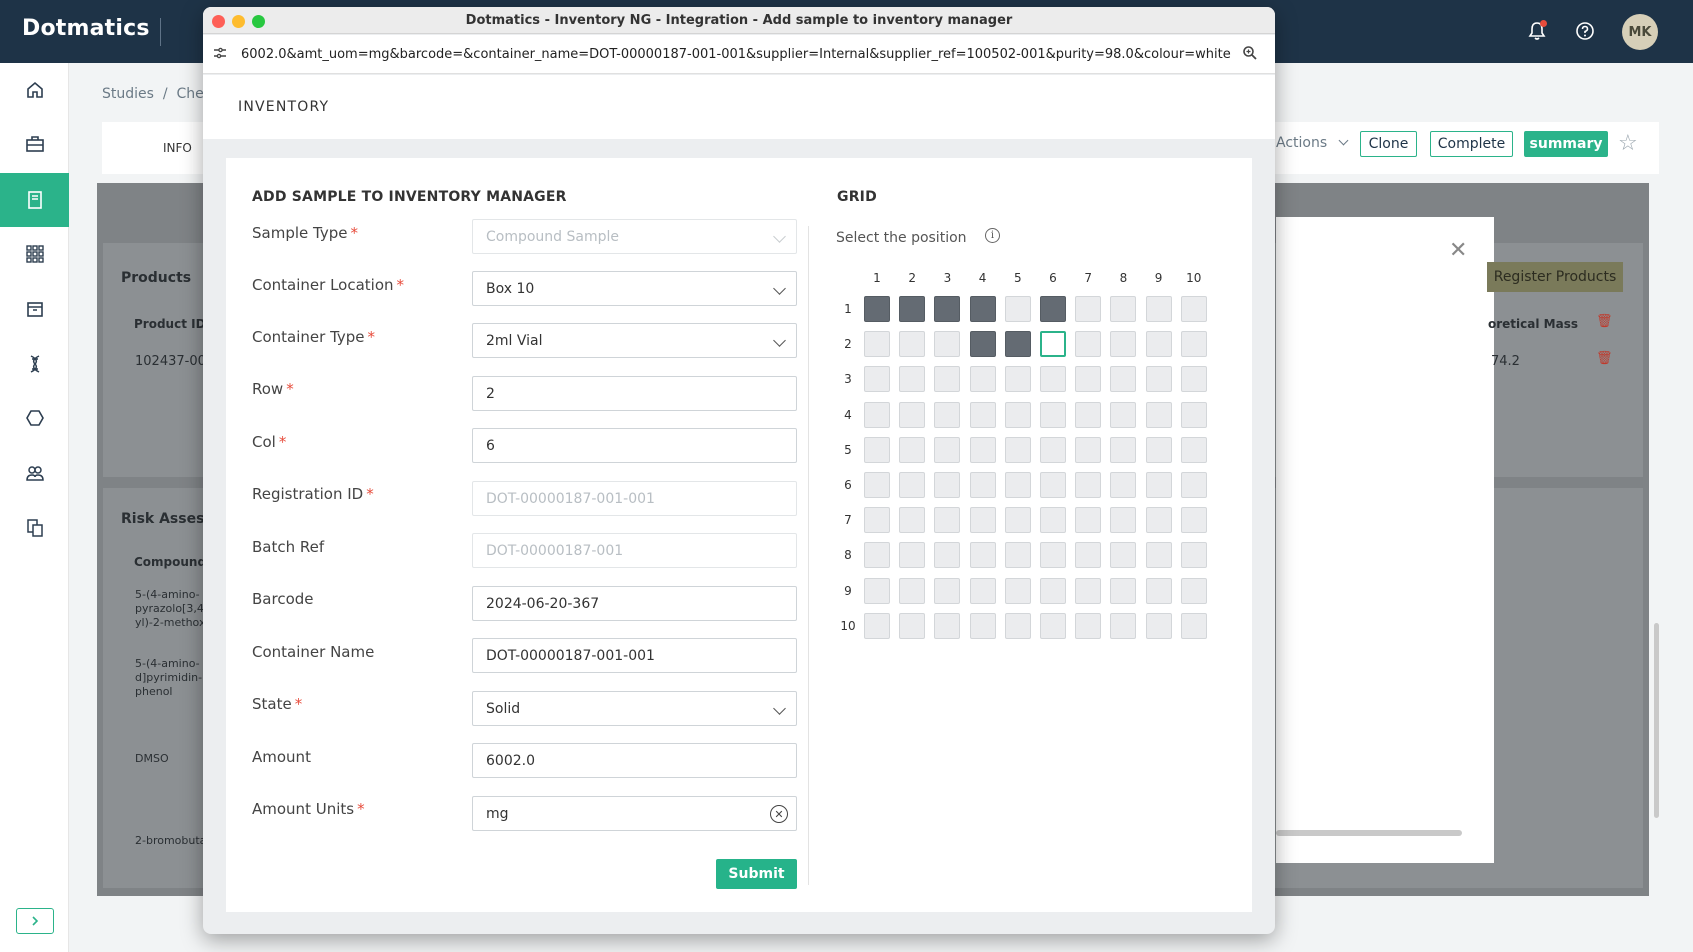 This screenshot has height=952, width=1693. I want to click on container-location-select: Box 10, so click(634, 288).